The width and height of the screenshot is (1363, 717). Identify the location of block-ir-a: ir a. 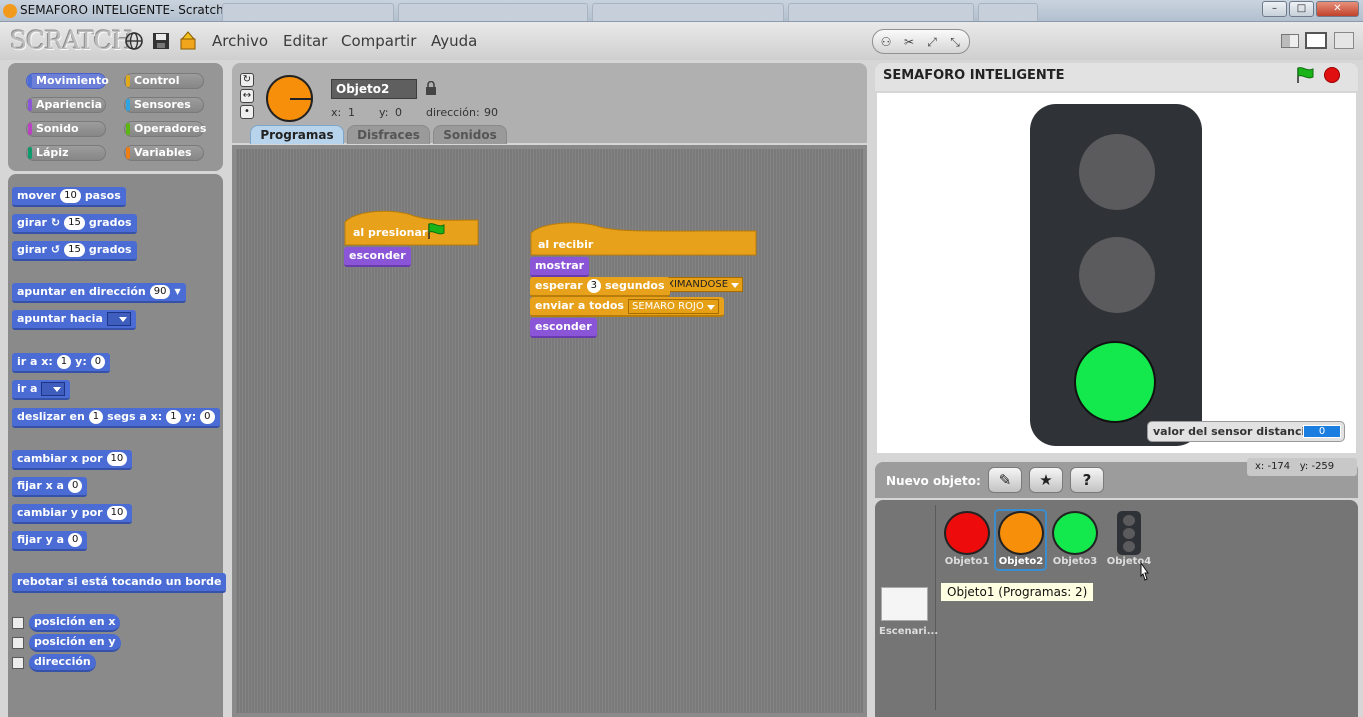
(41, 390).